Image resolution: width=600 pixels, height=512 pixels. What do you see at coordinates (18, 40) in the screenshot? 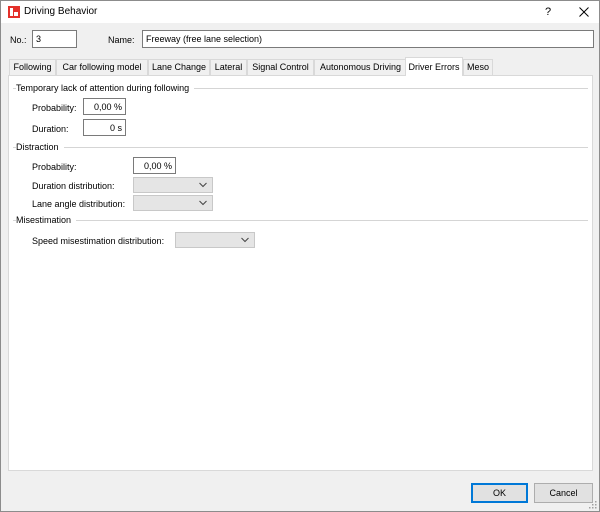
I see `number-label: No.:` at bounding box center [18, 40].